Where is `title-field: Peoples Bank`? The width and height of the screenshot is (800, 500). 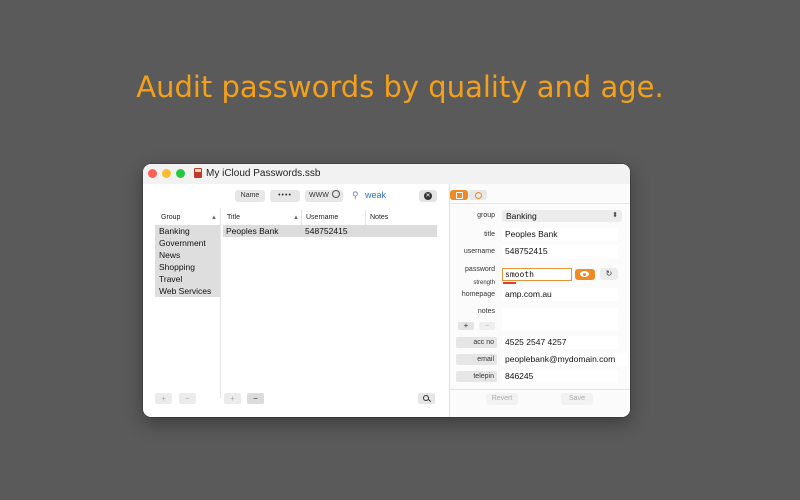 title-field: Peoples Bank is located at coordinates (560, 234).